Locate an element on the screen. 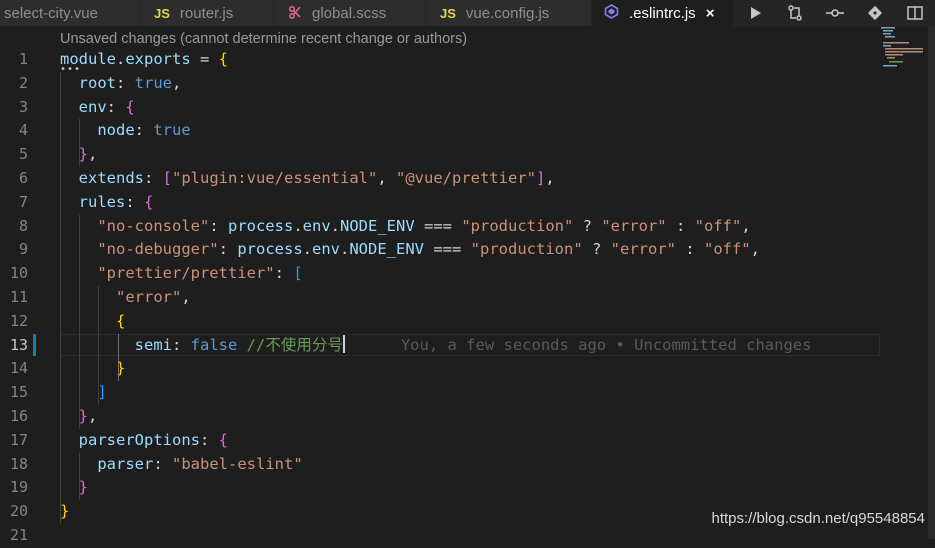 Image resolution: width=935 pixels, height=548 pixels. vertical-scrollbar is located at coordinates (931, 282).